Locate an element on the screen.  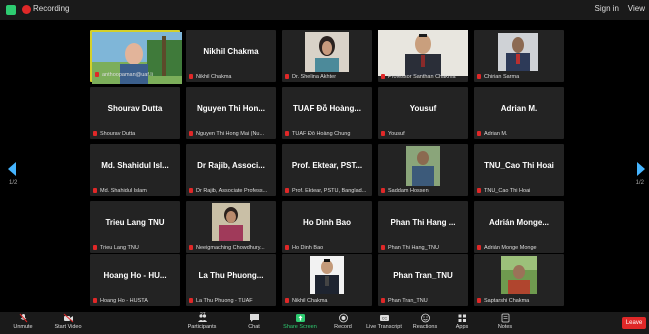
participant-tile: Adrián Monge... Adrián Monge Monge is located at coordinates (519, 227).